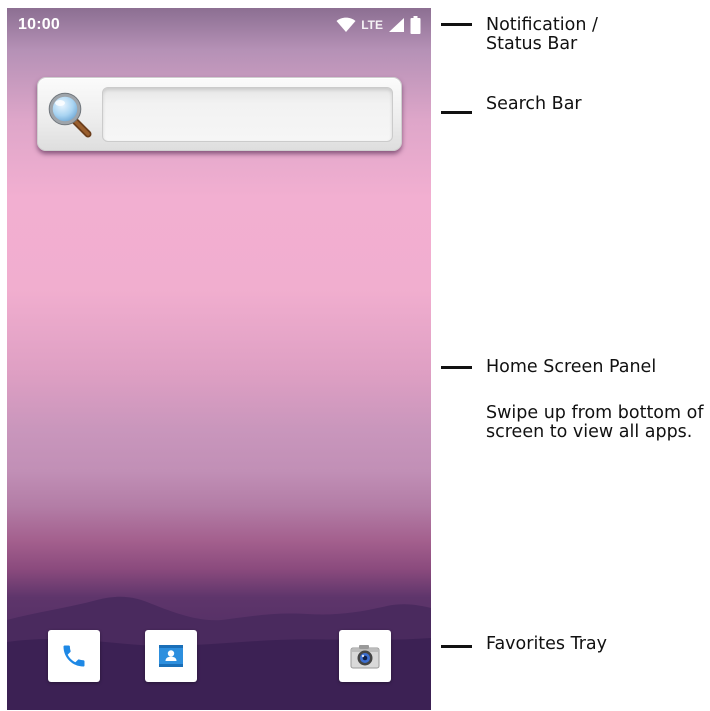 This screenshot has height=711, width=710. I want to click on contacts-app, so click(171, 656).